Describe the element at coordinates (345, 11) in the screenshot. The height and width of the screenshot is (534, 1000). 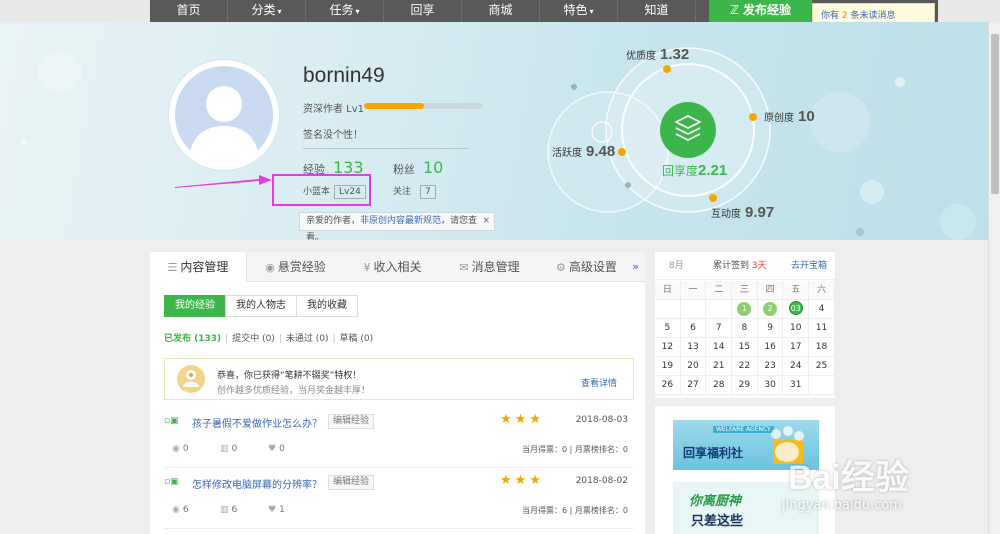
I see `nav-item: 任务 ▾` at that location.